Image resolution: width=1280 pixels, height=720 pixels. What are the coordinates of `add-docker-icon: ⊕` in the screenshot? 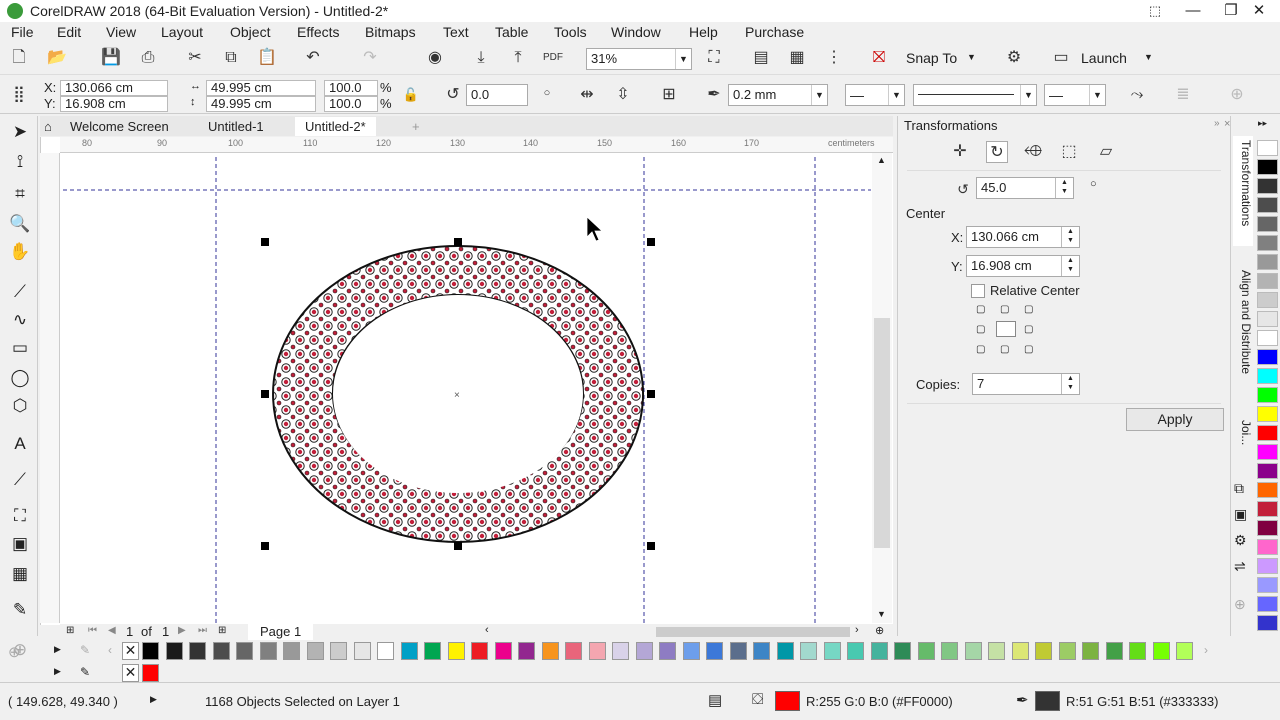 It's located at (1240, 604).